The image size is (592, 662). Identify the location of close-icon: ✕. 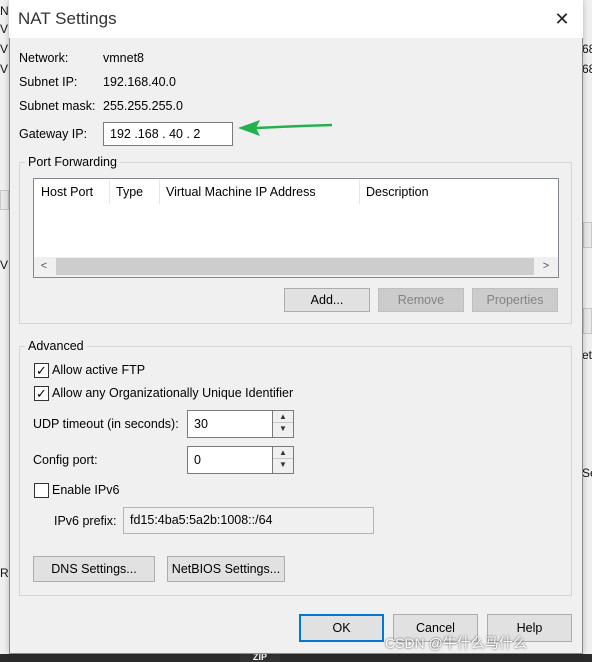
(562, 19).